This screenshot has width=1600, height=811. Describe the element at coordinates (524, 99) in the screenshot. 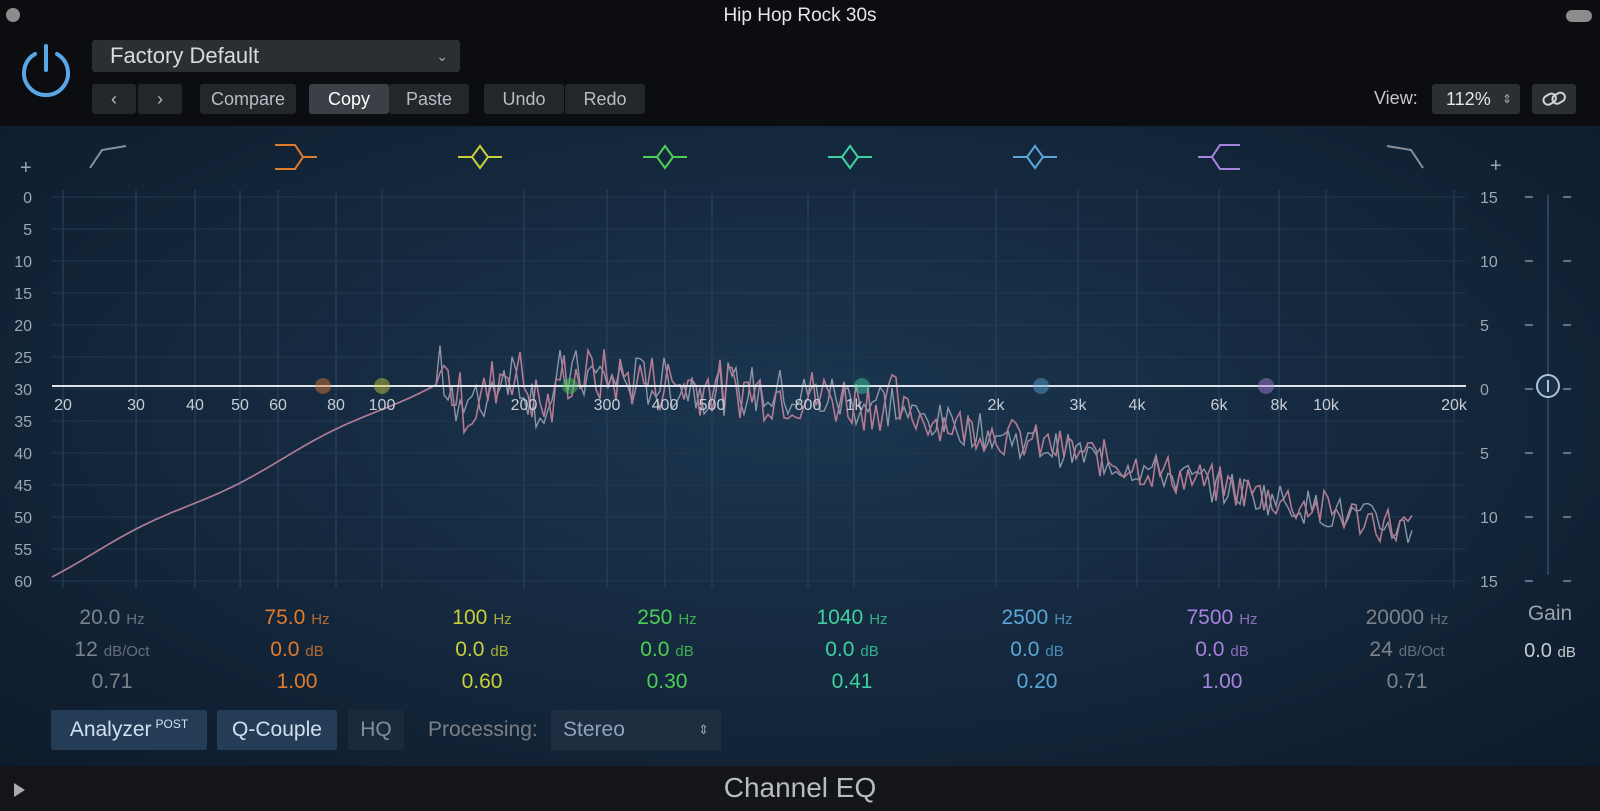

I see `undo-button: Undo` at that location.